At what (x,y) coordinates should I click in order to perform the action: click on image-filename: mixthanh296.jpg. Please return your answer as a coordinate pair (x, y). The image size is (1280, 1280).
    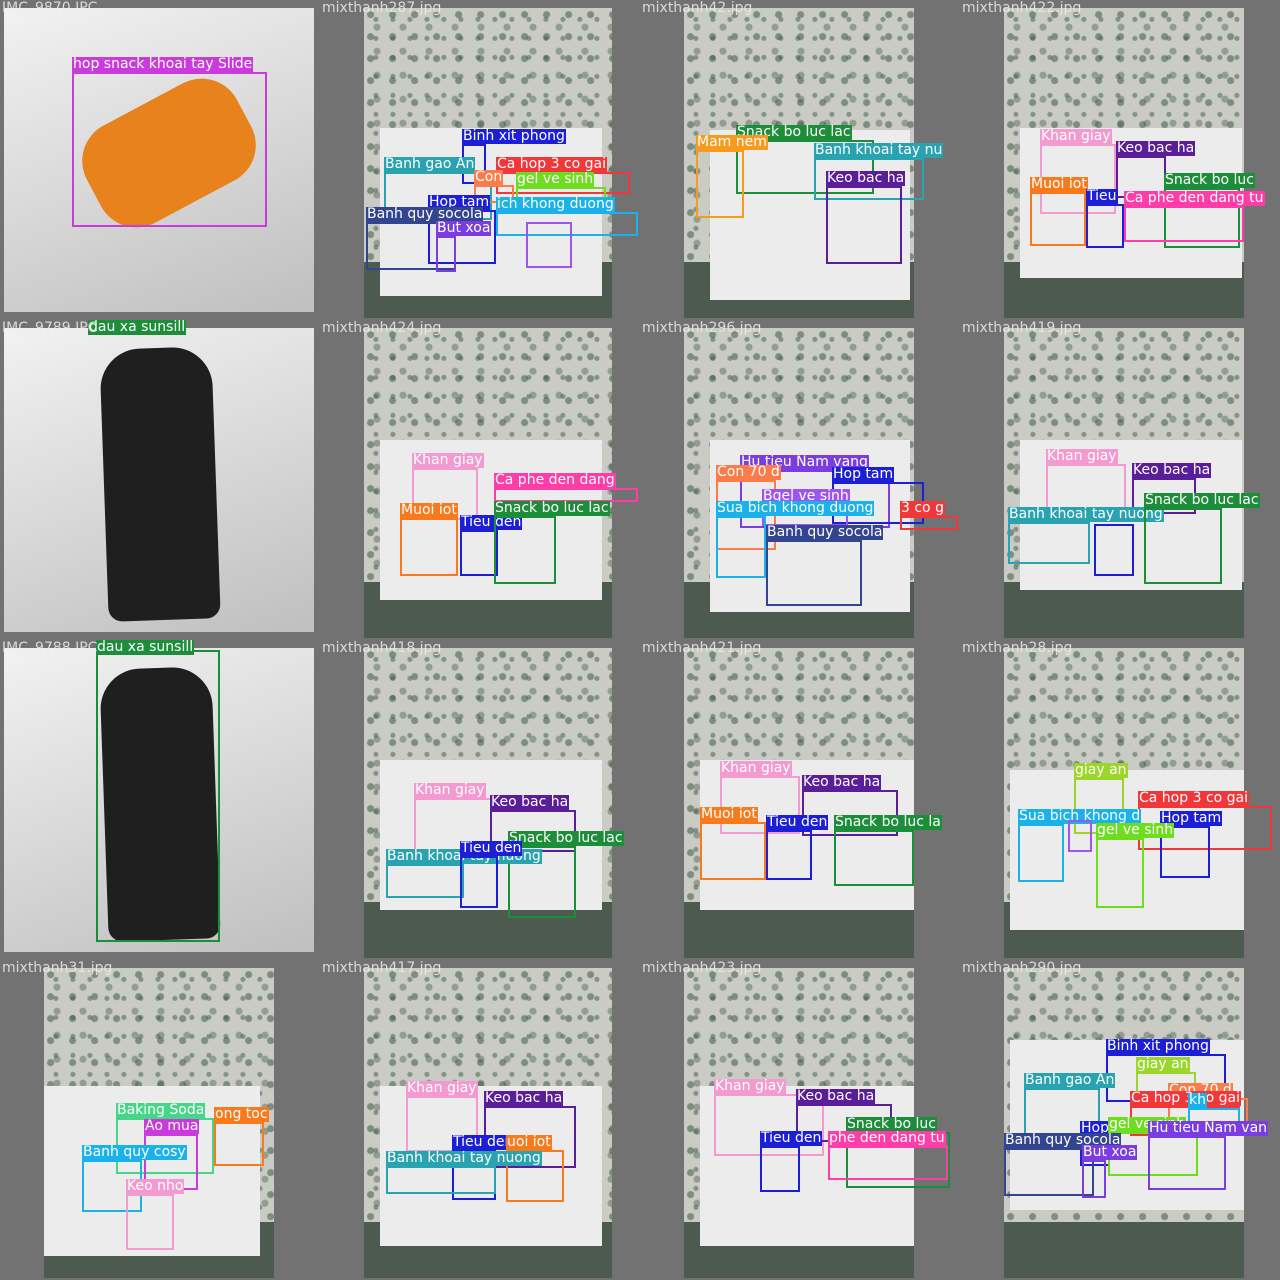
    Looking at the image, I should click on (702, 328).